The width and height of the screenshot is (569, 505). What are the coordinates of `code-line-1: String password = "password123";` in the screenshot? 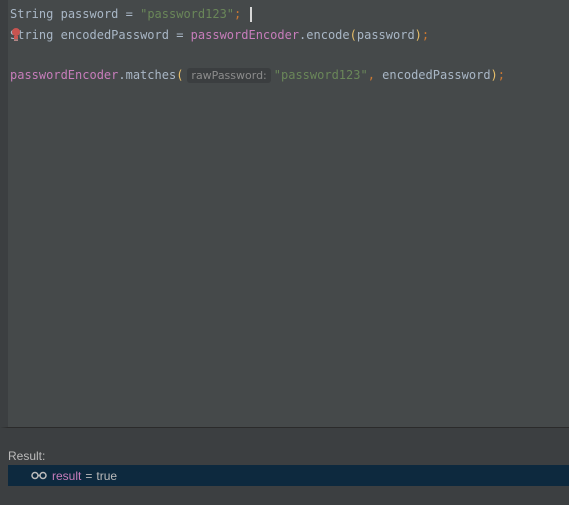 It's located at (131, 14).